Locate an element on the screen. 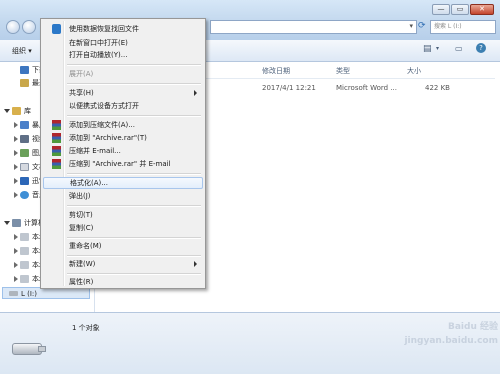  menu-item-recover-data: 使用数据恢复找回文件 is located at coordinates (123, 29).